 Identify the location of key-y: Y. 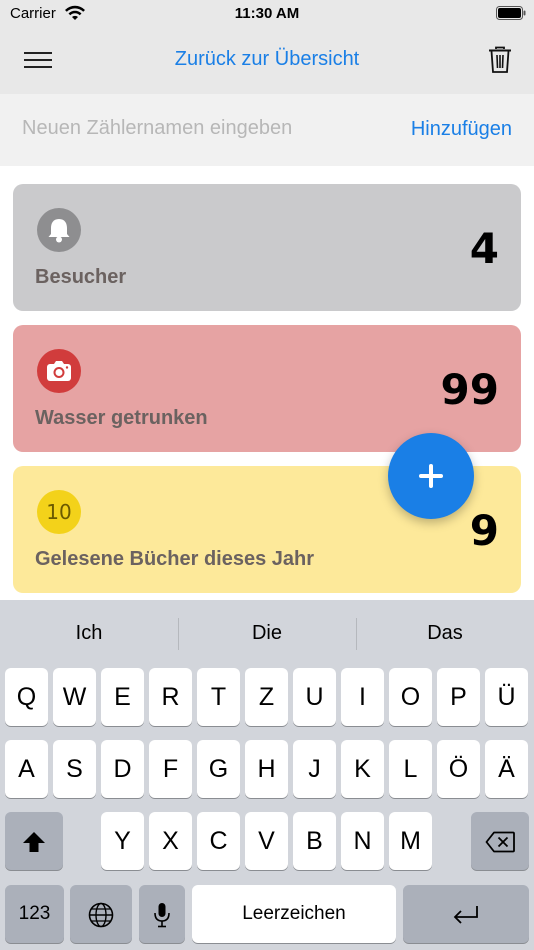
(122, 841).